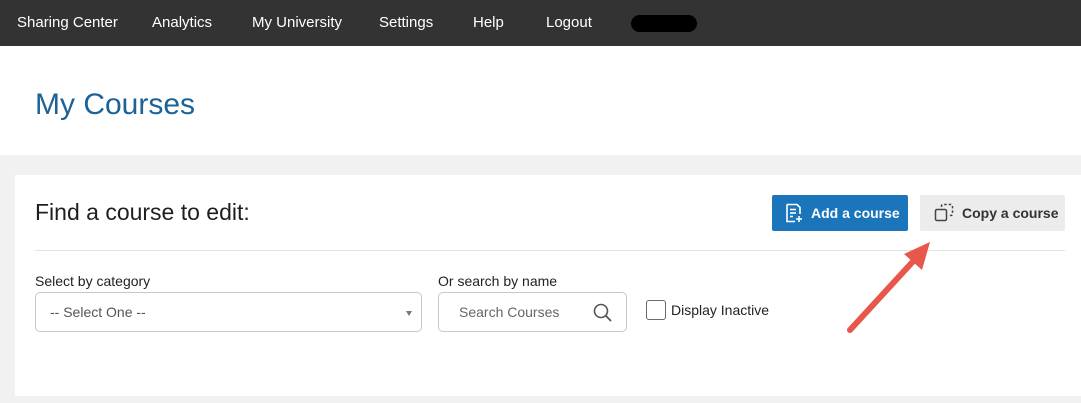  What do you see at coordinates (855, 213) in the screenshot?
I see `add-course-label: Add a course` at bounding box center [855, 213].